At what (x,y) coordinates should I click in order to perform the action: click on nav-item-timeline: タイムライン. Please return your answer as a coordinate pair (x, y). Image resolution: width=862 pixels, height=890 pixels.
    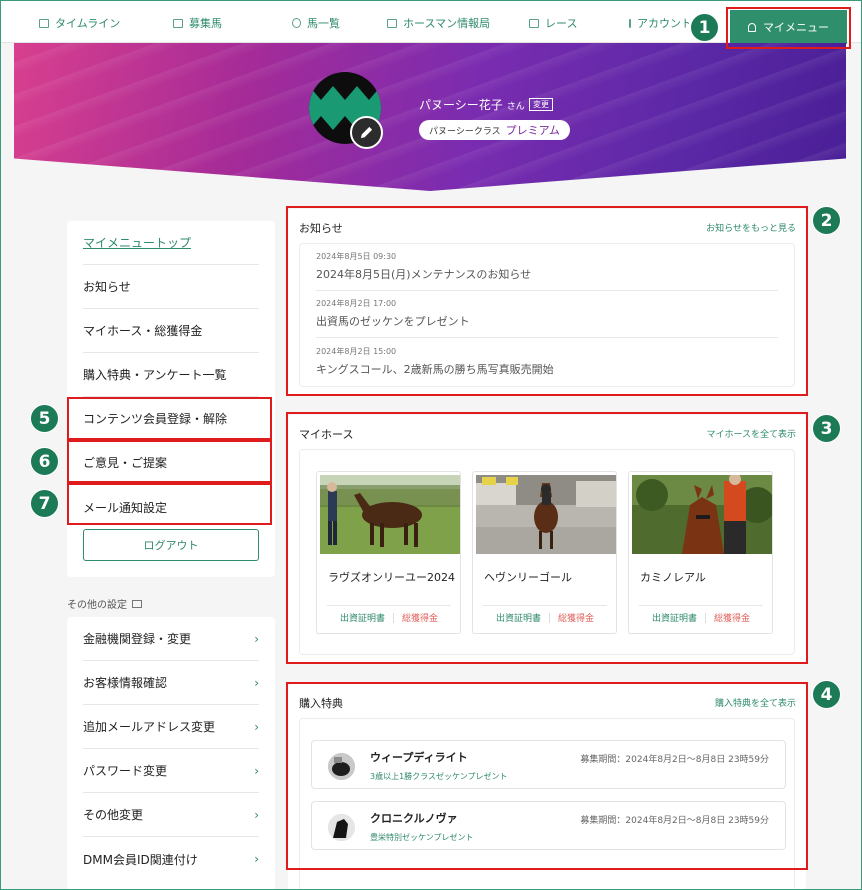
    Looking at the image, I should click on (79, 23).